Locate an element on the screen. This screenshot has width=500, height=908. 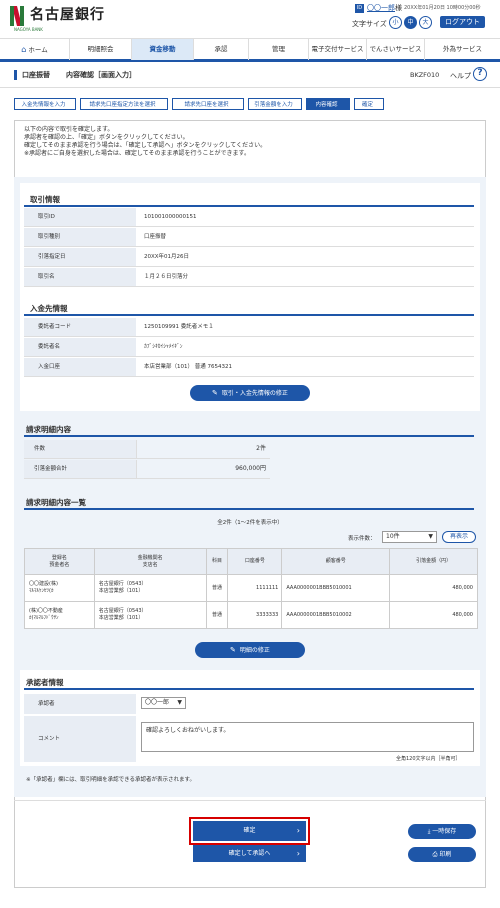
temp-save-label: 一時保存 is located at coordinates (444, 831).